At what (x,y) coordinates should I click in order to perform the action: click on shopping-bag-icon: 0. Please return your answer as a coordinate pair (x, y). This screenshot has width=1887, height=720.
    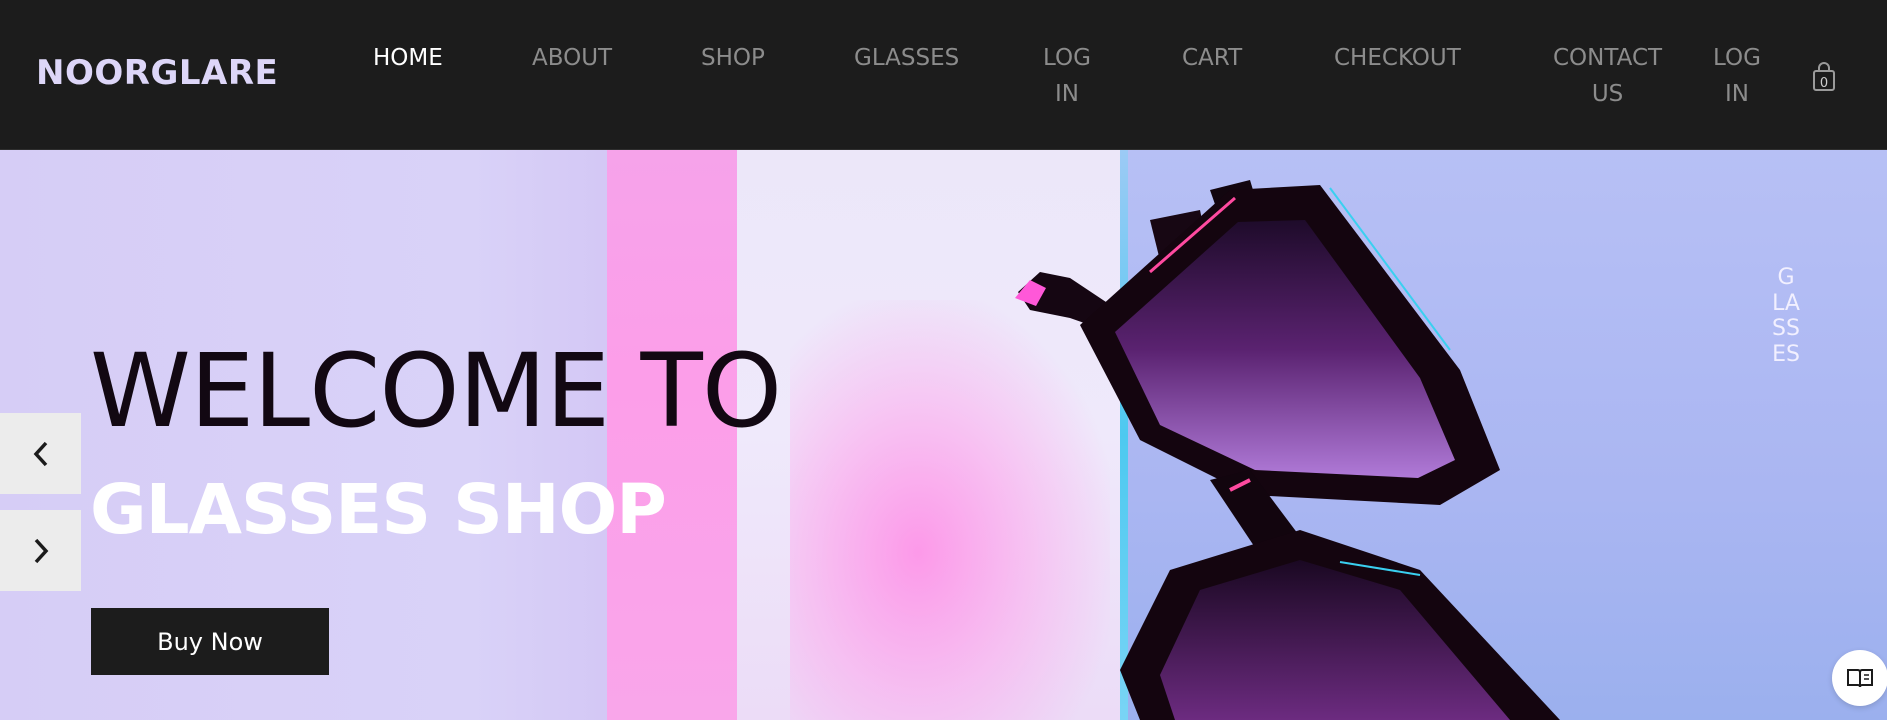
    Looking at the image, I should click on (1824, 76).